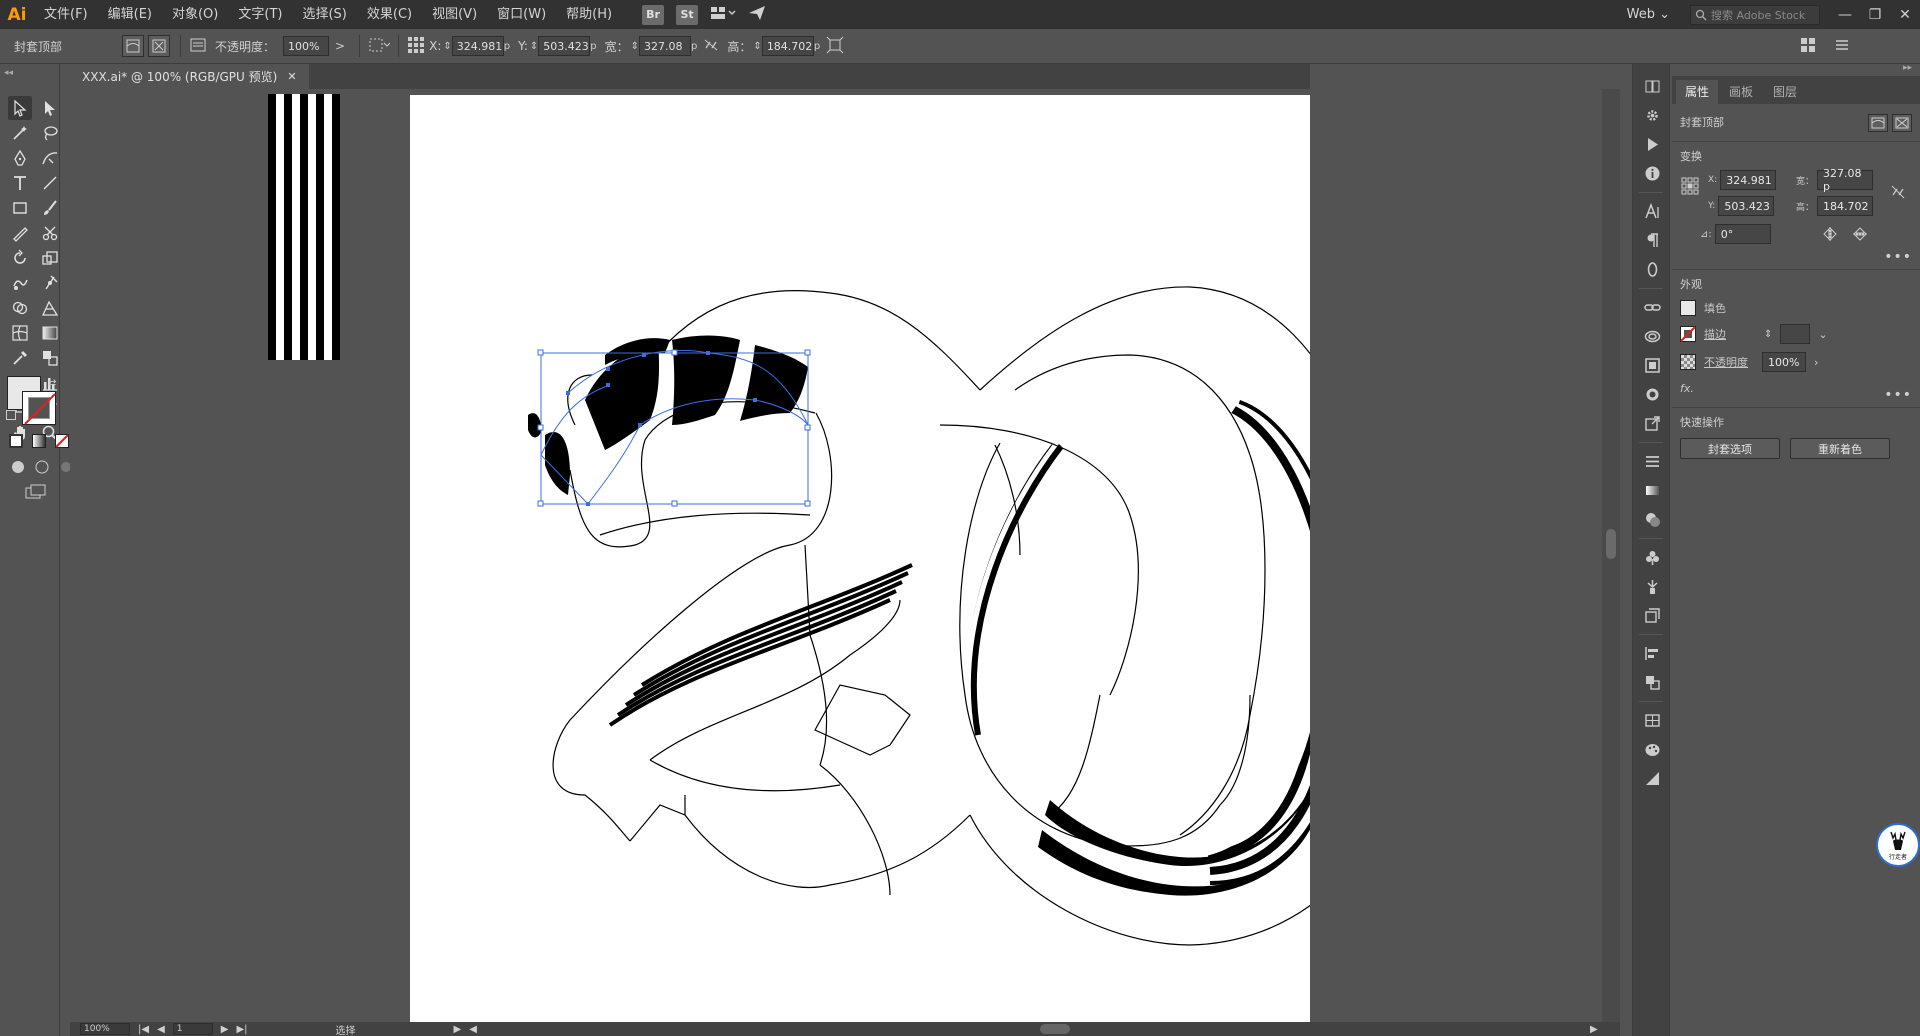  What do you see at coordinates (1652, 557) in the screenshot?
I see `symbols-club-icon` at bounding box center [1652, 557].